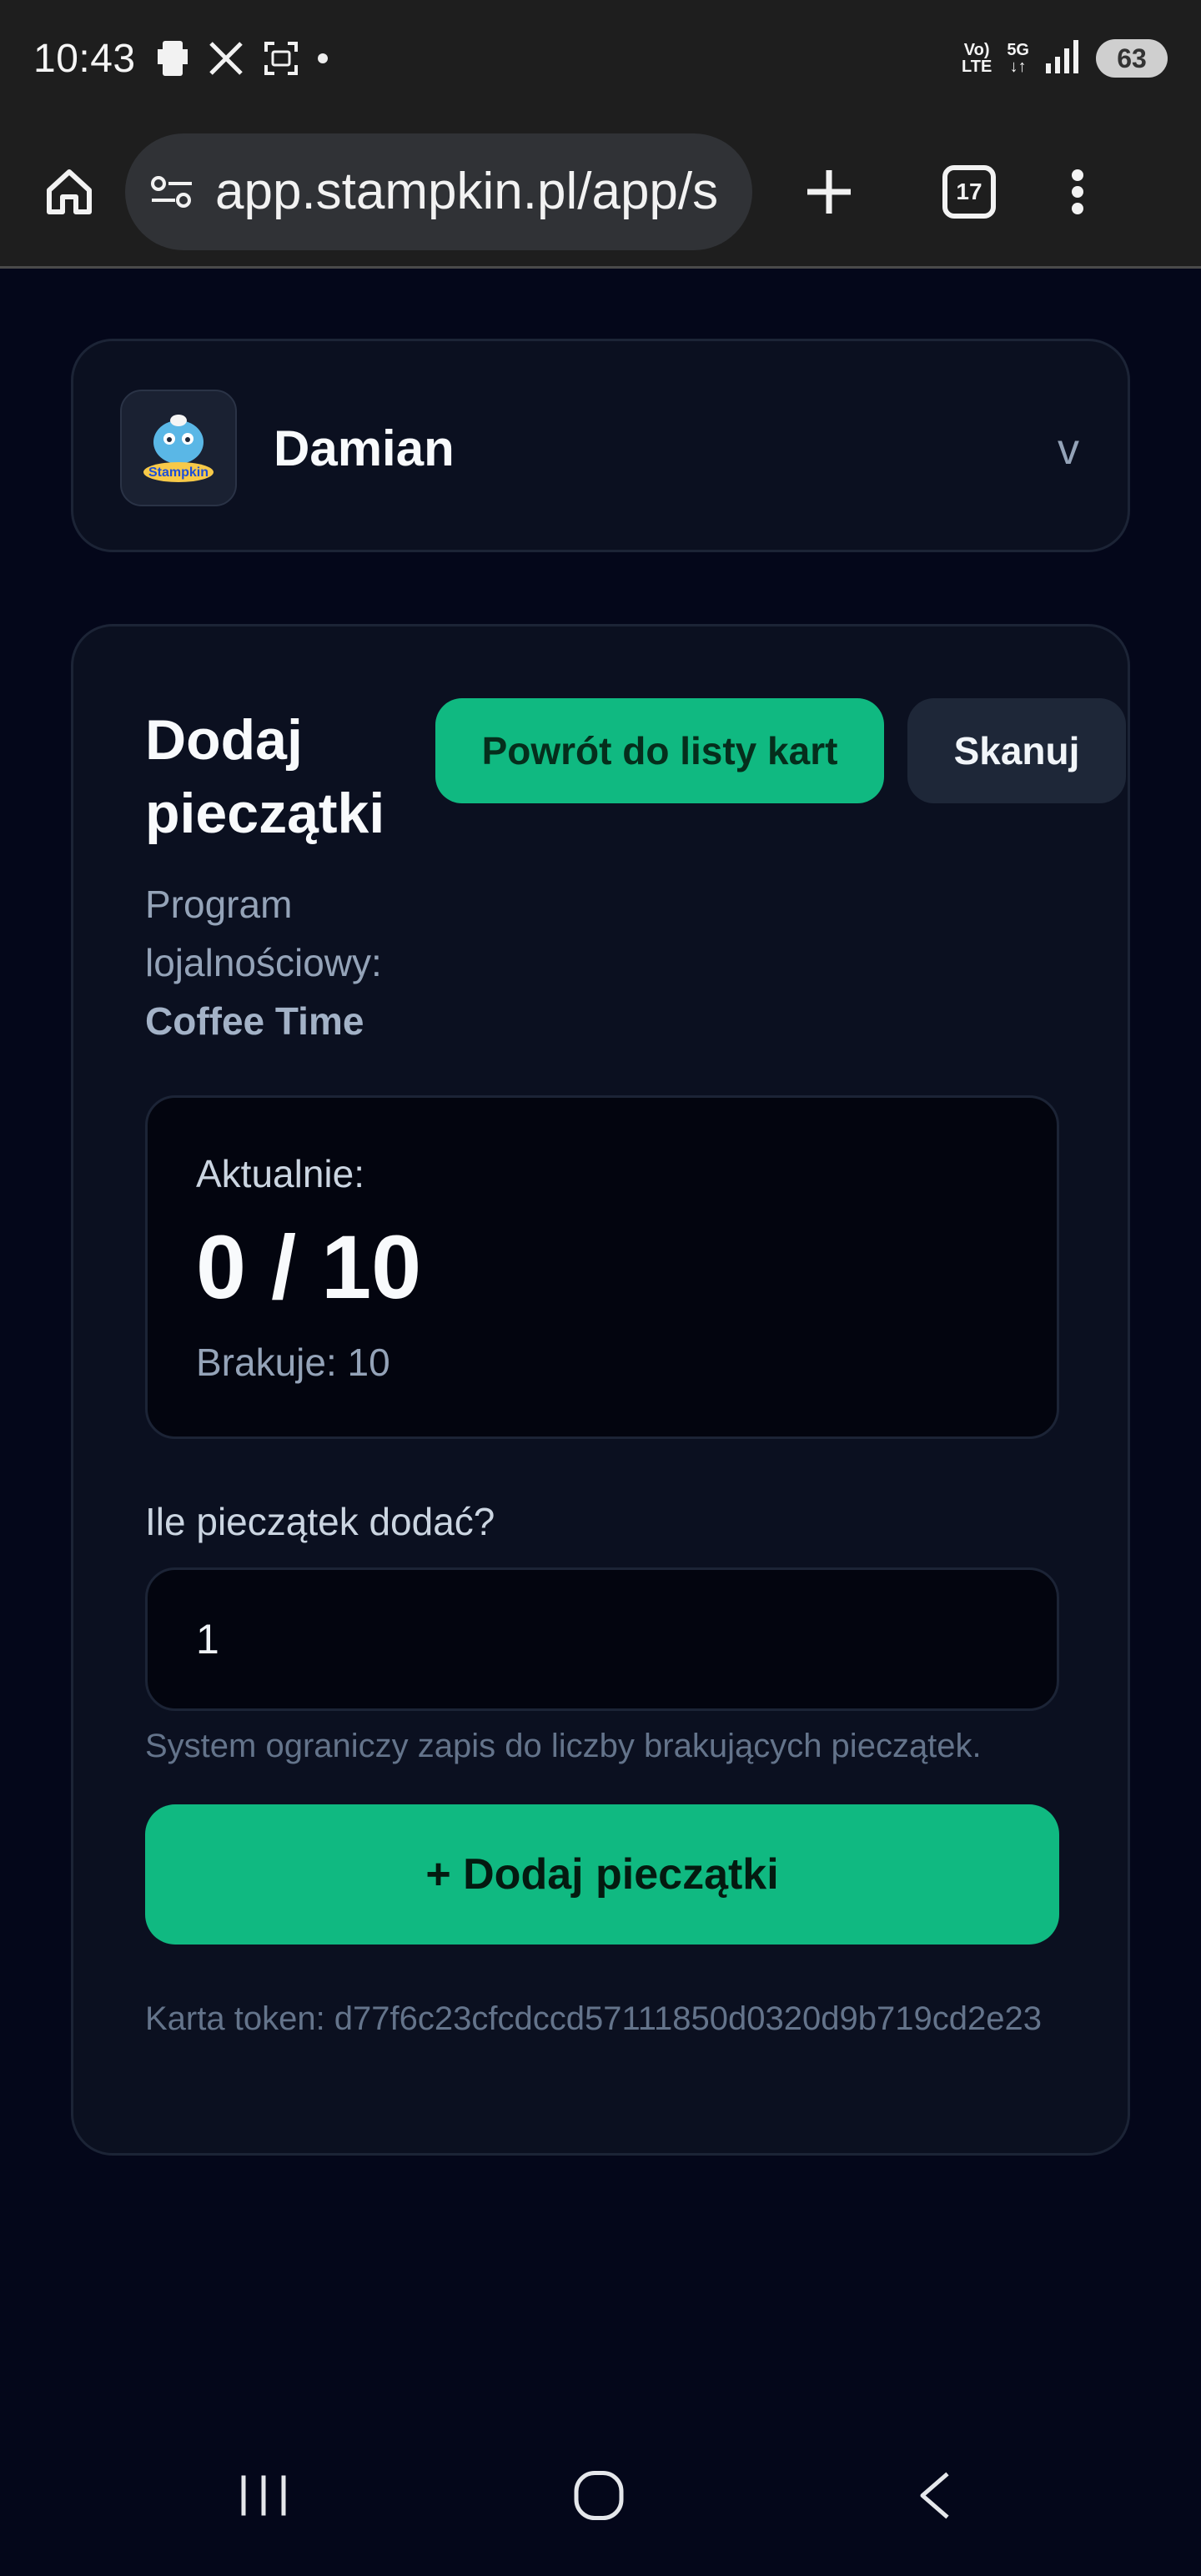  I want to click on browser-toolbar: app.stampkin.pl/app/s 17, so click(601, 193).